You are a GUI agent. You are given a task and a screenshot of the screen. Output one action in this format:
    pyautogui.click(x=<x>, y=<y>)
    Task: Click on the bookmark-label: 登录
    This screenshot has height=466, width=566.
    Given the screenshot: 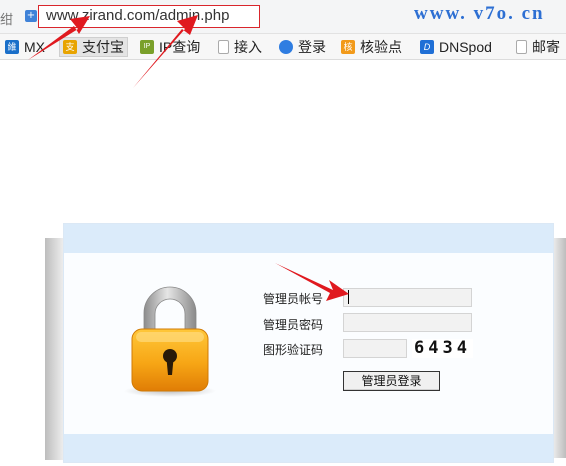 What is the action you would take?
    pyautogui.click(x=312, y=47)
    